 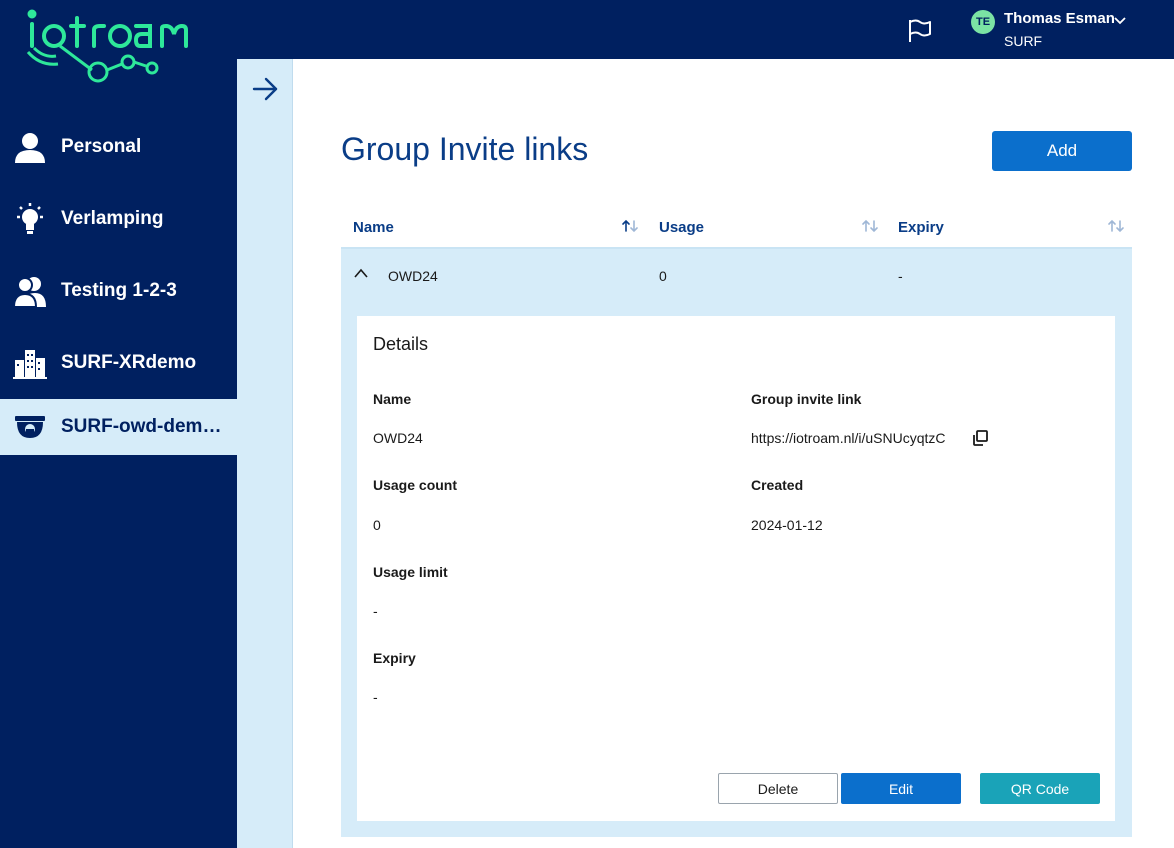 I want to click on arrow-right-icon, so click(x=265, y=89).